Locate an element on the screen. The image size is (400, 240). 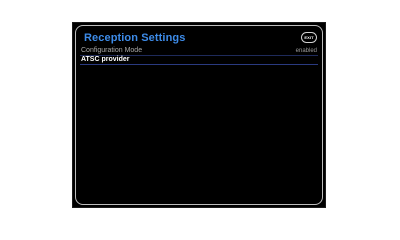
settings-menu: Configuration Mode enabled ATSC provider is located at coordinates (199, 56).